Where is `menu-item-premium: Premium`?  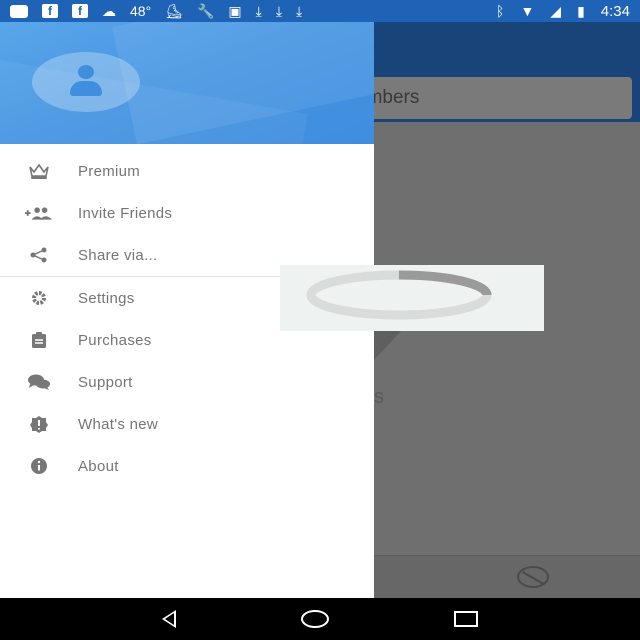
menu-item-premium: Premium is located at coordinates (187, 171).